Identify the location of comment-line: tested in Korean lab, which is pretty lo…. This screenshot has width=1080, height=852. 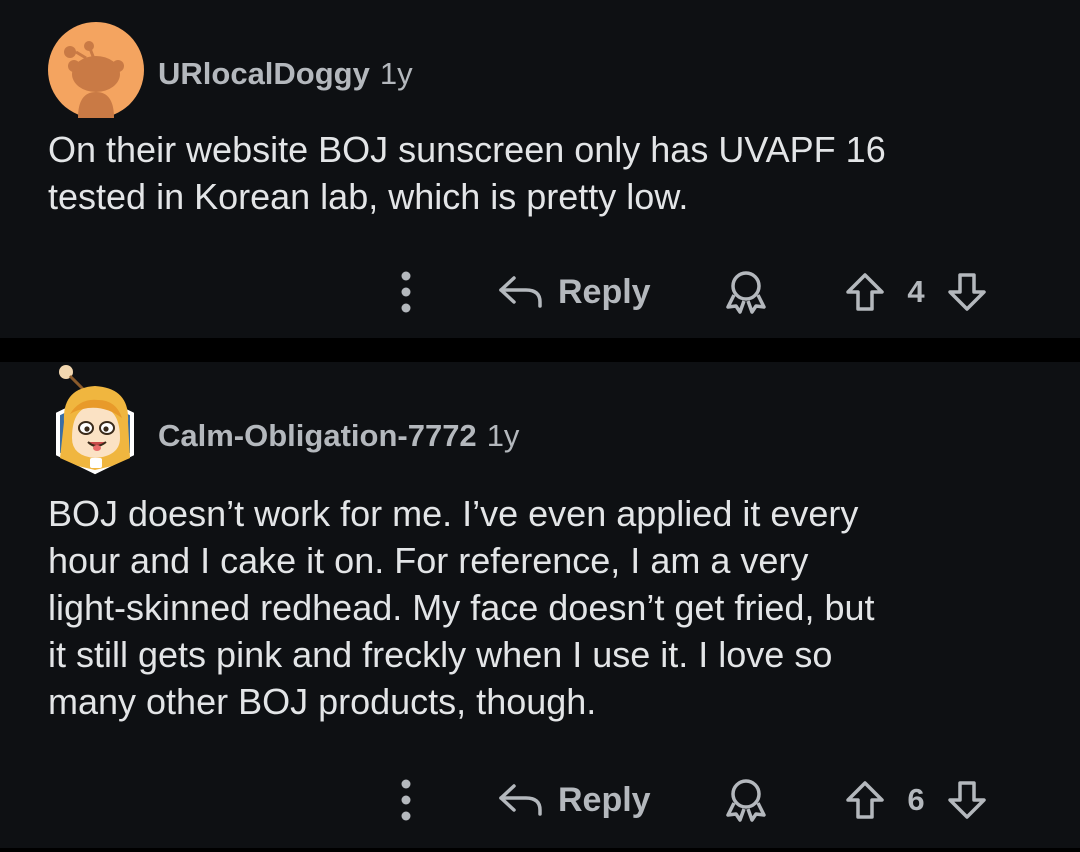
(368, 196).